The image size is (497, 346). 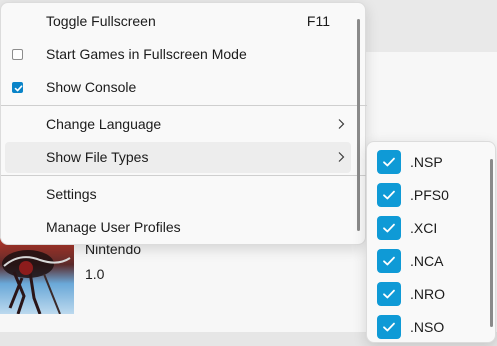 What do you see at coordinates (95, 274) in the screenshot?
I see `game-version: 1.0` at bounding box center [95, 274].